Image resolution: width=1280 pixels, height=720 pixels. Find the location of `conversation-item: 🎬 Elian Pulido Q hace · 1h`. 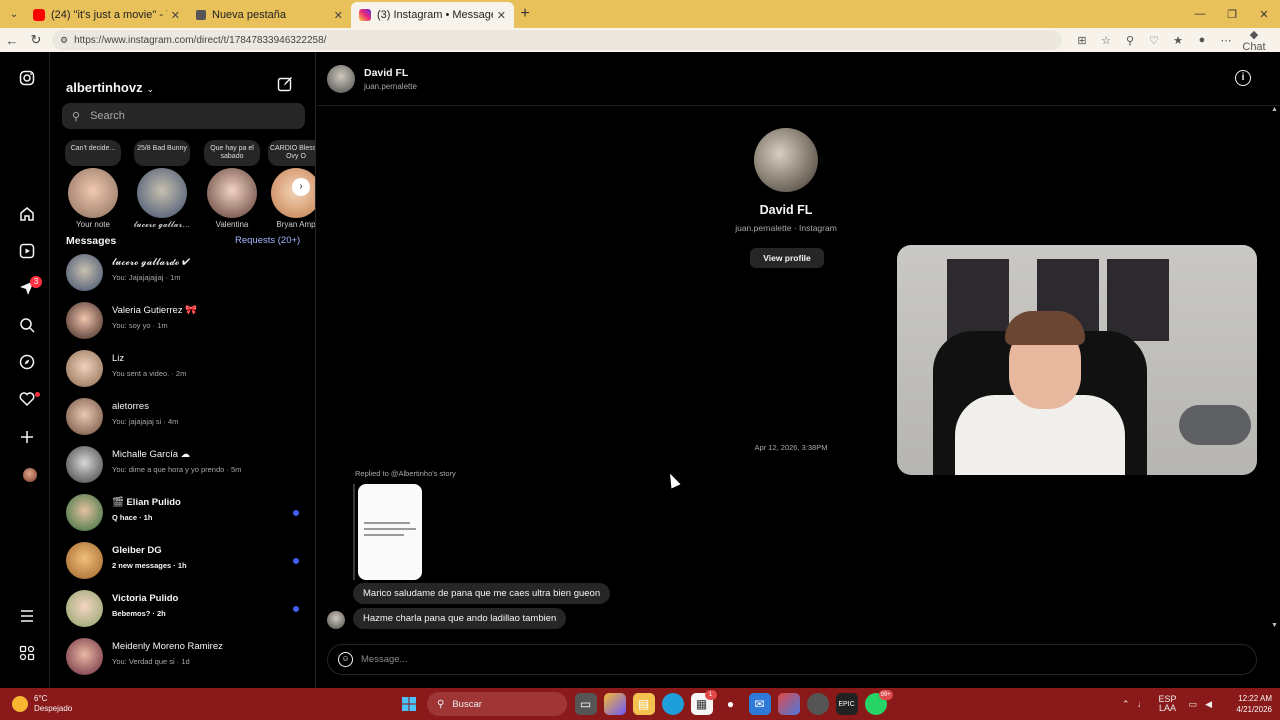

conversation-item: 🎬 Elian Pulido Q hace · 1h is located at coordinates (183, 514).